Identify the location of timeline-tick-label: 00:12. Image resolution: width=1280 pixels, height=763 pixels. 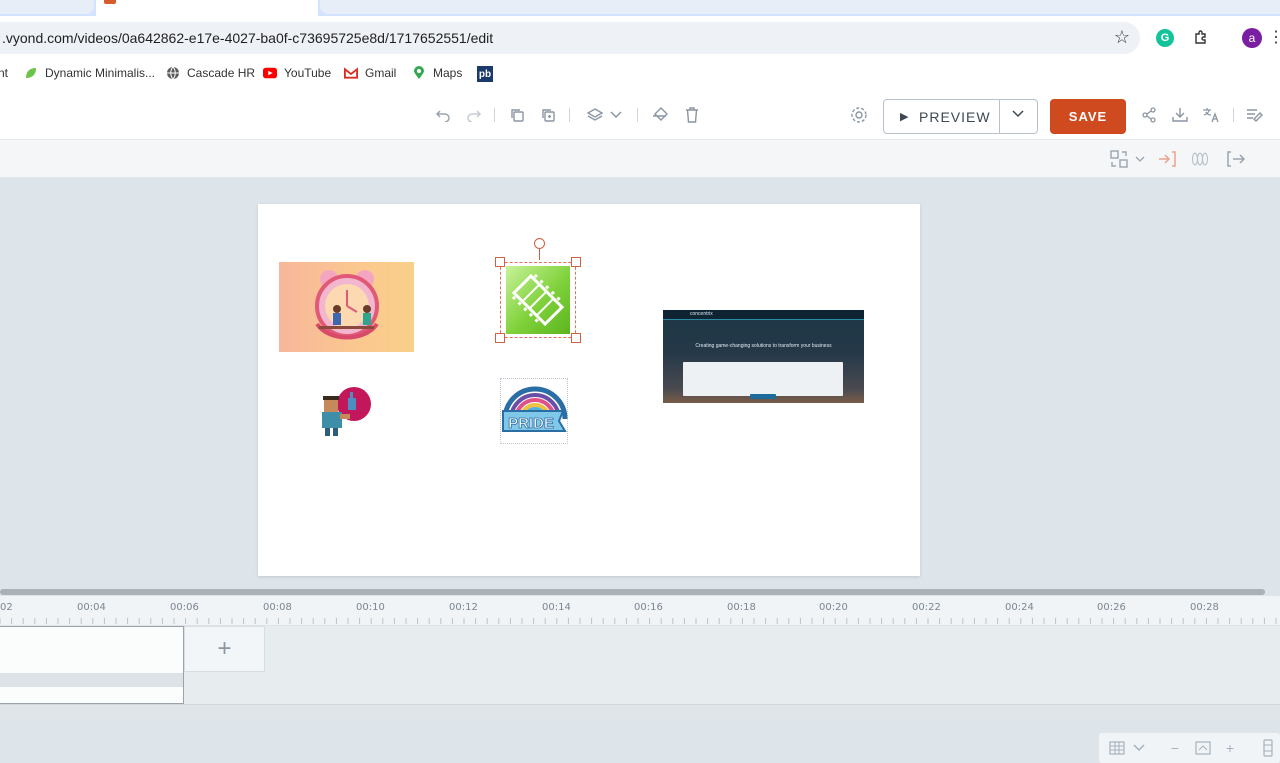
(463, 607).